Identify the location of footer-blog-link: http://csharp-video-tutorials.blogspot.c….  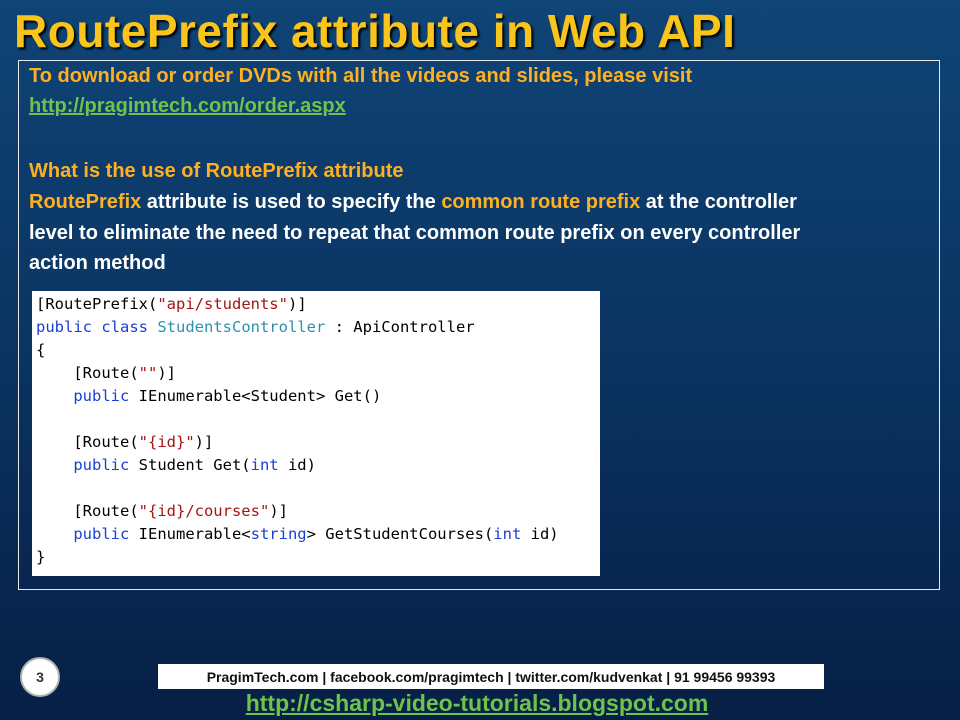
(477, 703).